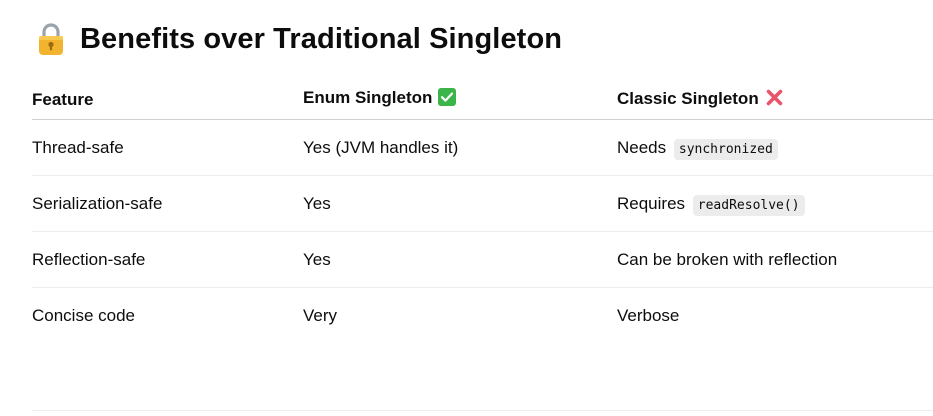  Describe the element at coordinates (51, 39) in the screenshot. I see `lock-icon` at that location.